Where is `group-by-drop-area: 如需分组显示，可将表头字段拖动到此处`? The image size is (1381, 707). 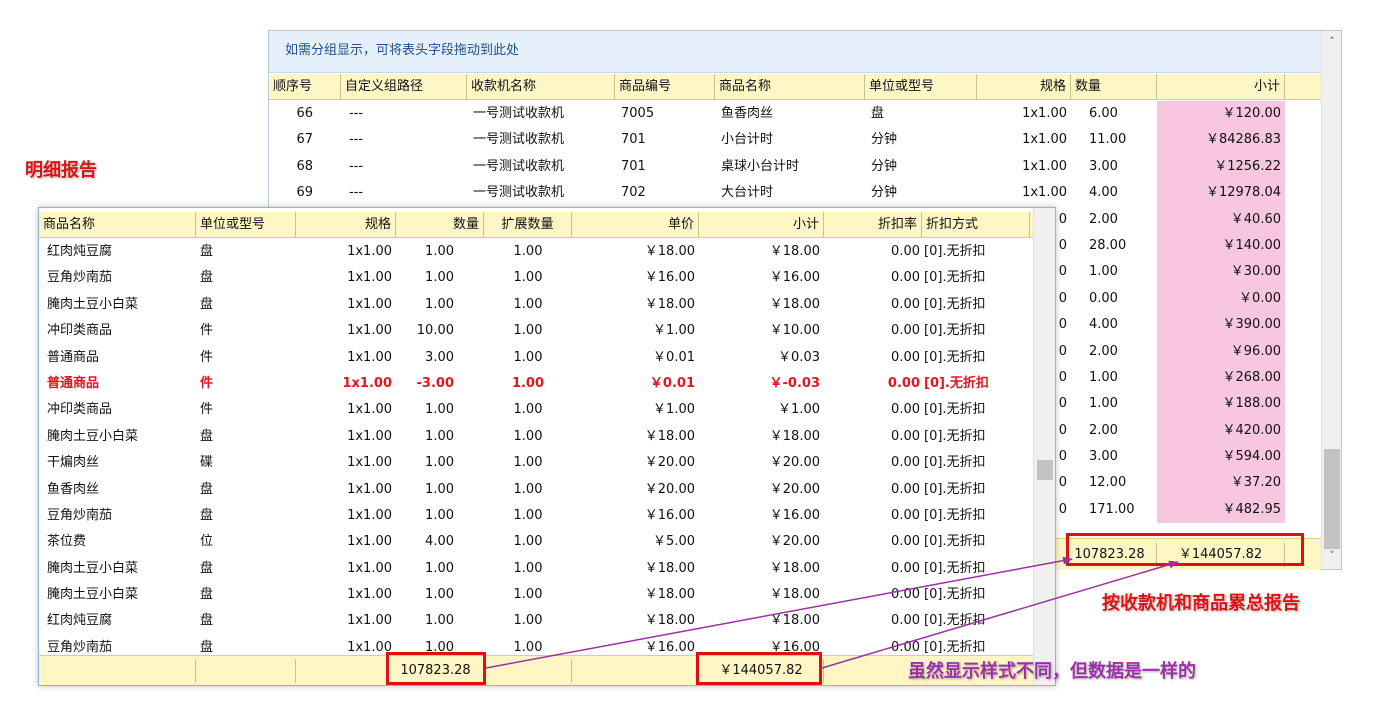 group-by-drop-area: 如需分组显示，可将表头字段拖动到此处 is located at coordinates (795, 52).